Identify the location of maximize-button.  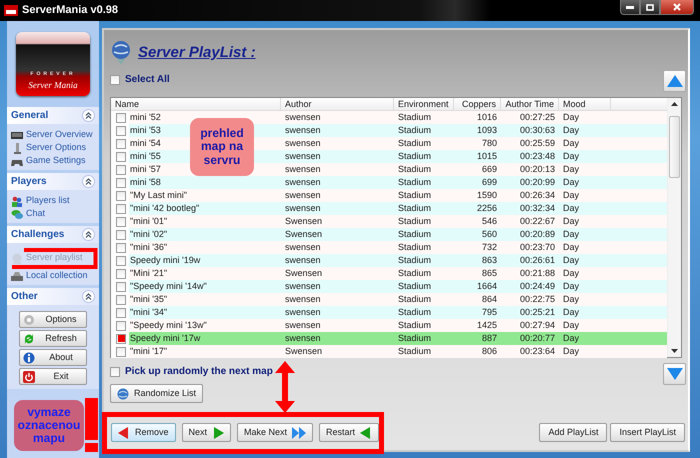
(650, 7).